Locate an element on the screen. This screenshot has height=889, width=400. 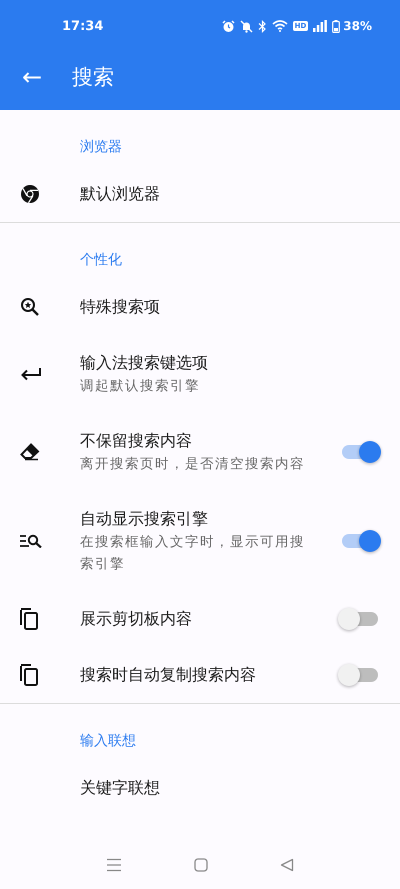
battery-level: 38% is located at coordinates (357, 26).